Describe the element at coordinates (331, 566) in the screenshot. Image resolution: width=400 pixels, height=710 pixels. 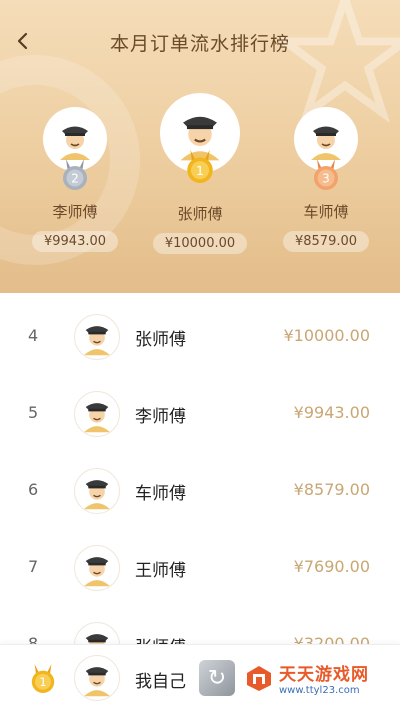
I see `order-amount: ¥7690.00` at that location.